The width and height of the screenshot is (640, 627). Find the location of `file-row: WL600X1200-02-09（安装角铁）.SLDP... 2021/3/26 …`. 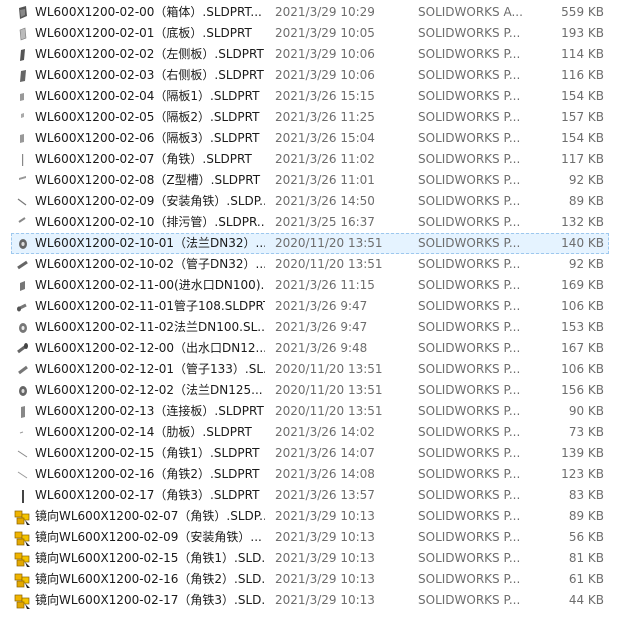

file-row: WL600X1200-02-09（安装角铁）.SLDP... 2021/3/26 … is located at coordinates (320, 201).